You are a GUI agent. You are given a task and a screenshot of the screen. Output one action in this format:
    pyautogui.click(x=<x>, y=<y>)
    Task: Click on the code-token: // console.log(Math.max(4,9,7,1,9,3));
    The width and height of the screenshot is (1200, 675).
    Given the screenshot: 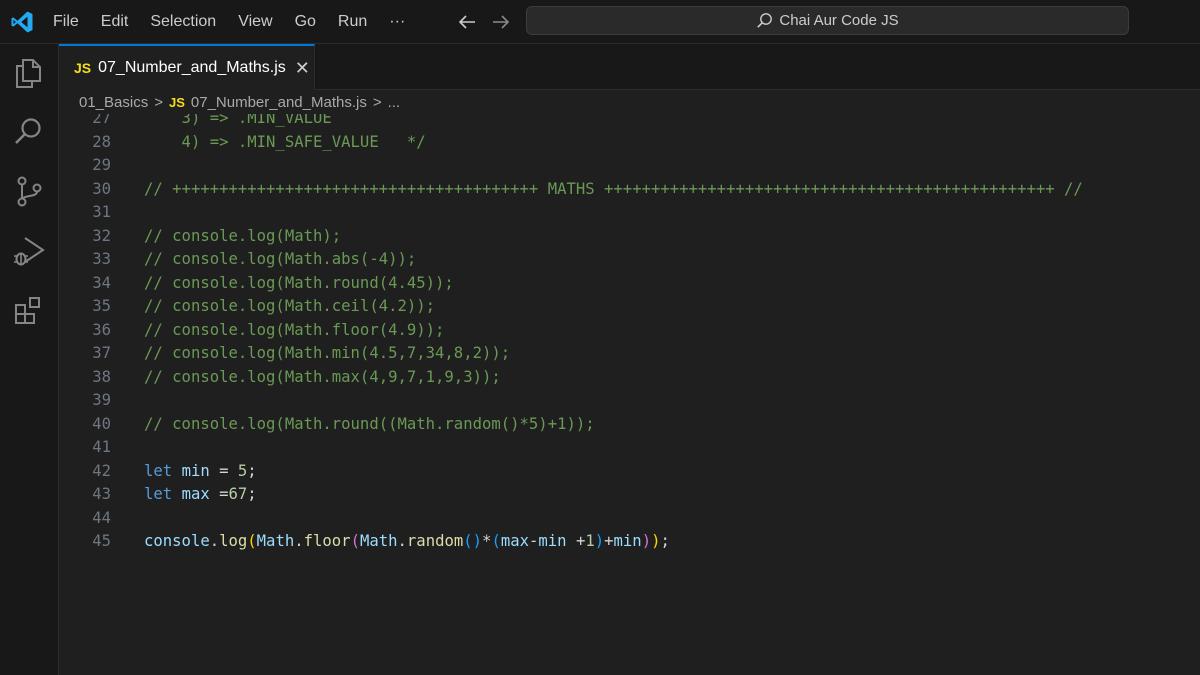 What is the action you would take?
    pyautogui.click(x=322, y=376)
    